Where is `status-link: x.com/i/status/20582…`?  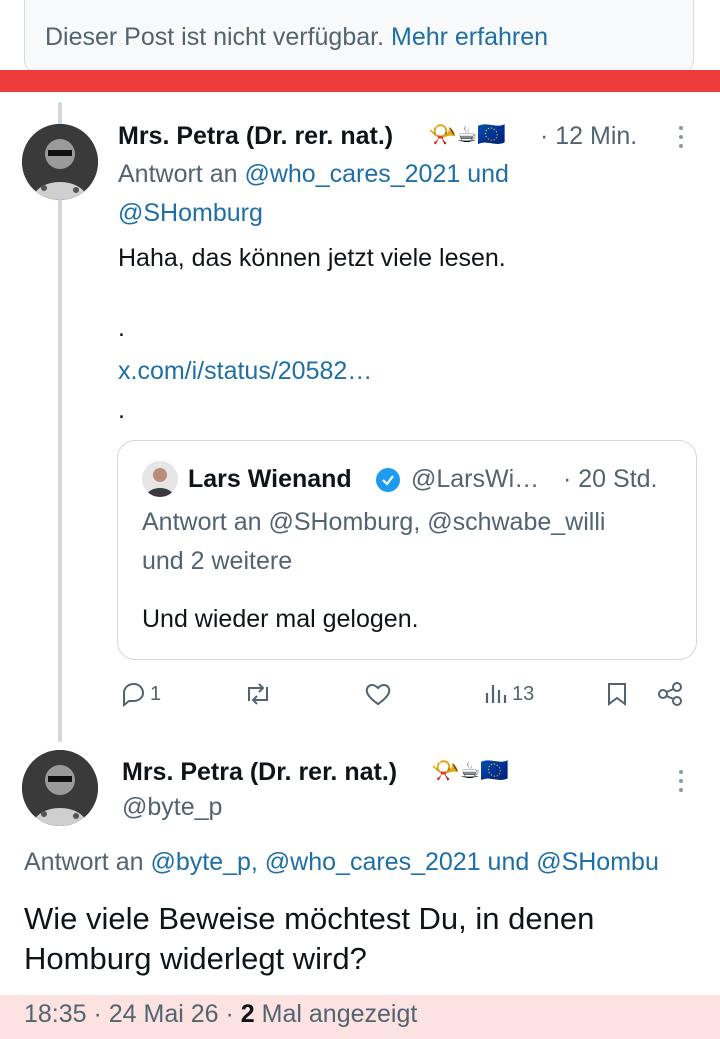 status-link: x.com/i/status/20582… is located at coordinates (245, 371).